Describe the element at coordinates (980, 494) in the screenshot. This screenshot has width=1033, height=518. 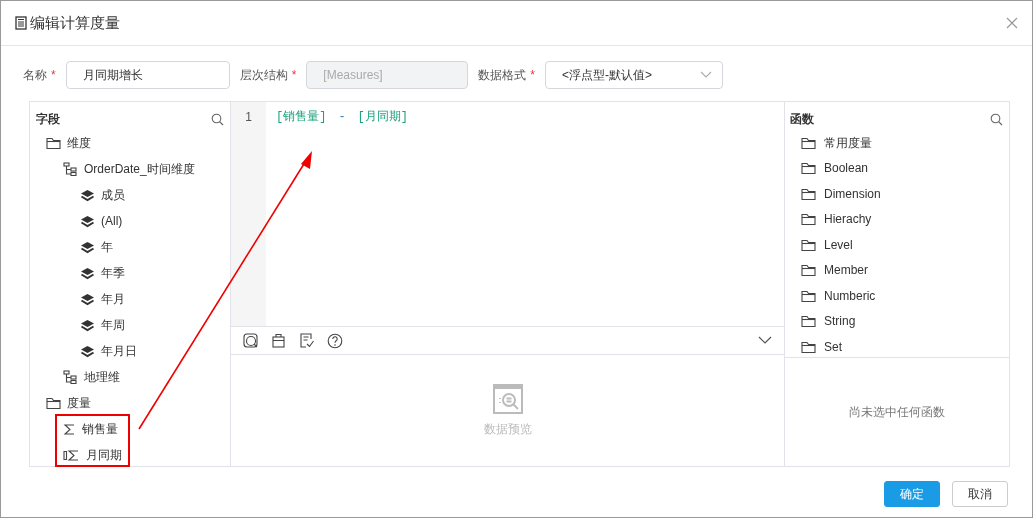
I see `cancel-button: 取消` at that location.